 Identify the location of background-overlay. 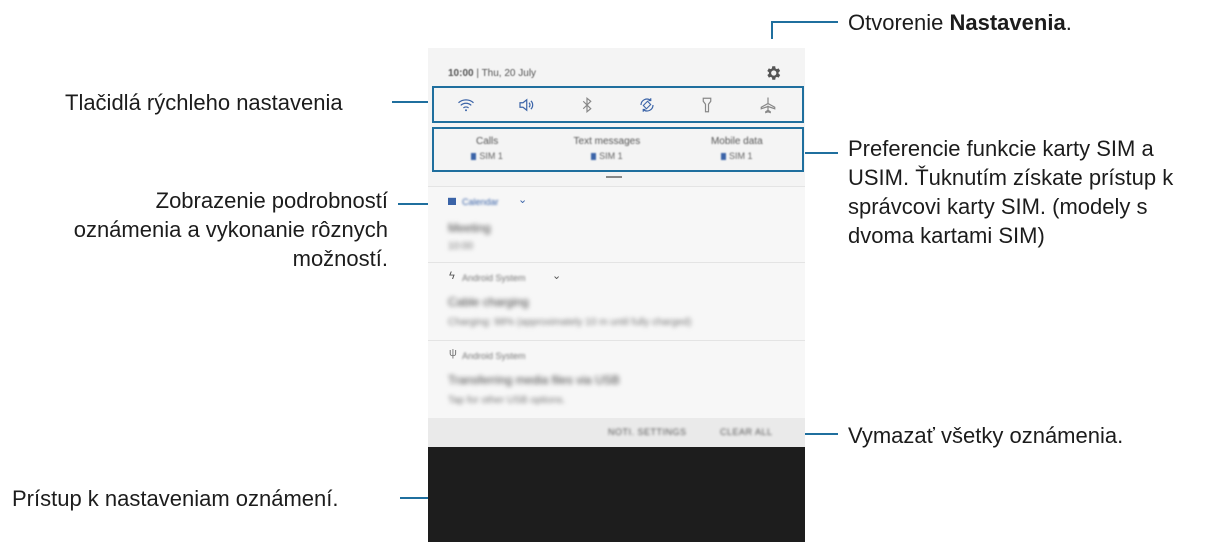
(616, 494).